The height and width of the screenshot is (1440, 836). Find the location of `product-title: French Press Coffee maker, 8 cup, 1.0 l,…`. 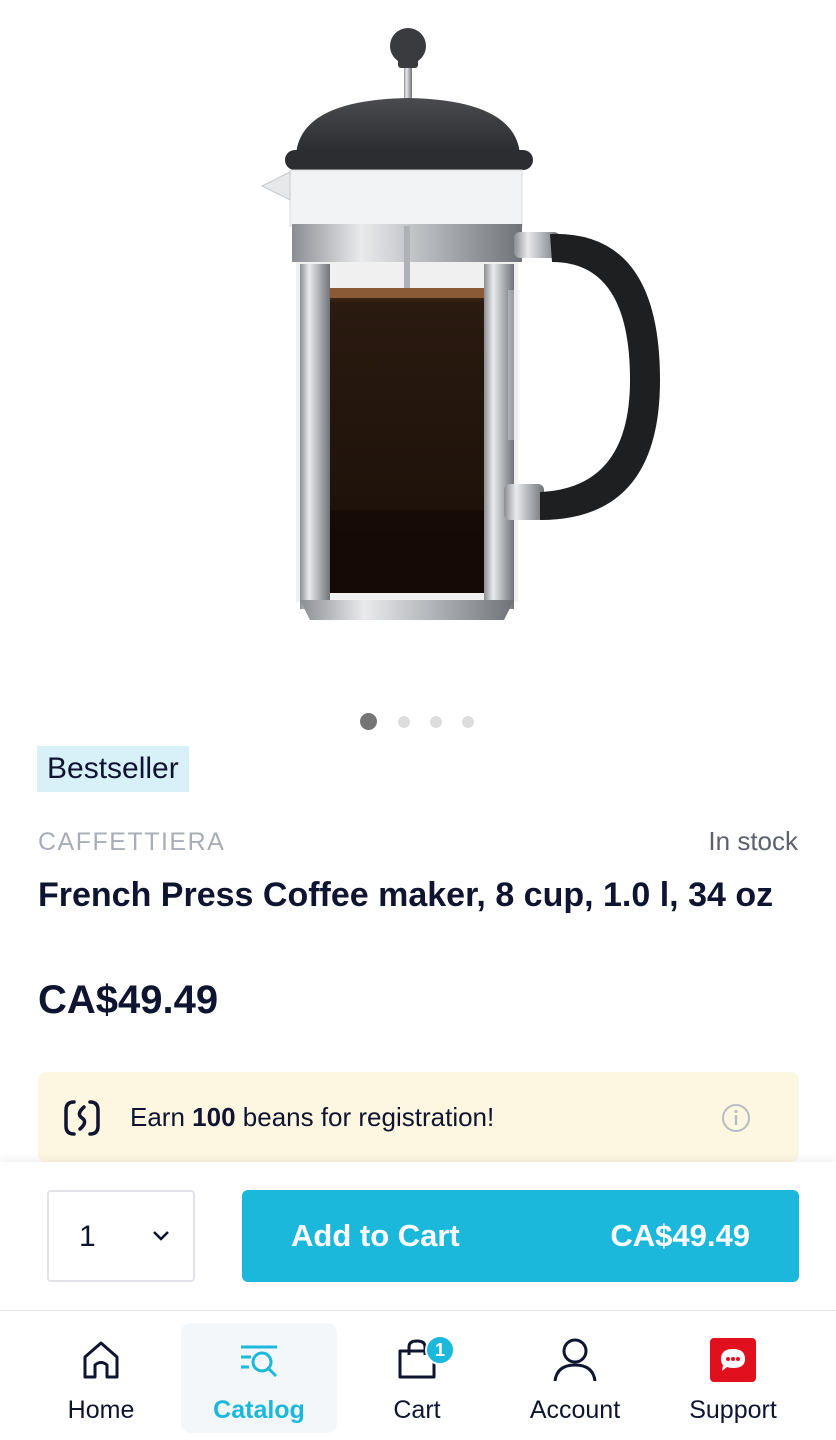

product-title: French Press Coffee maker, 8 cup, 1.0 l,… is located at coordinates (406, 895).